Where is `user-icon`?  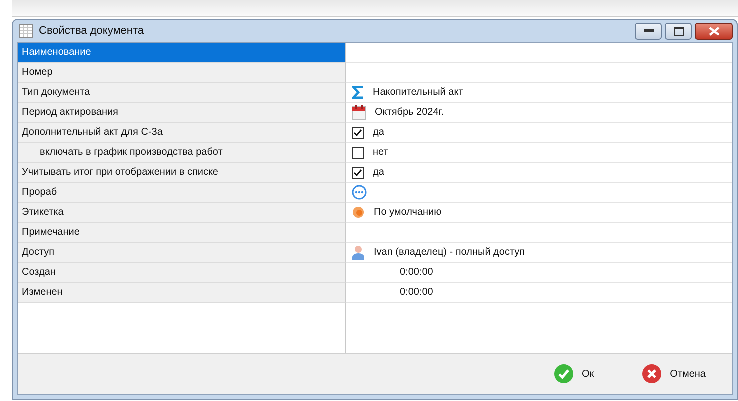 user-icon is located at coordinates (358, 252).